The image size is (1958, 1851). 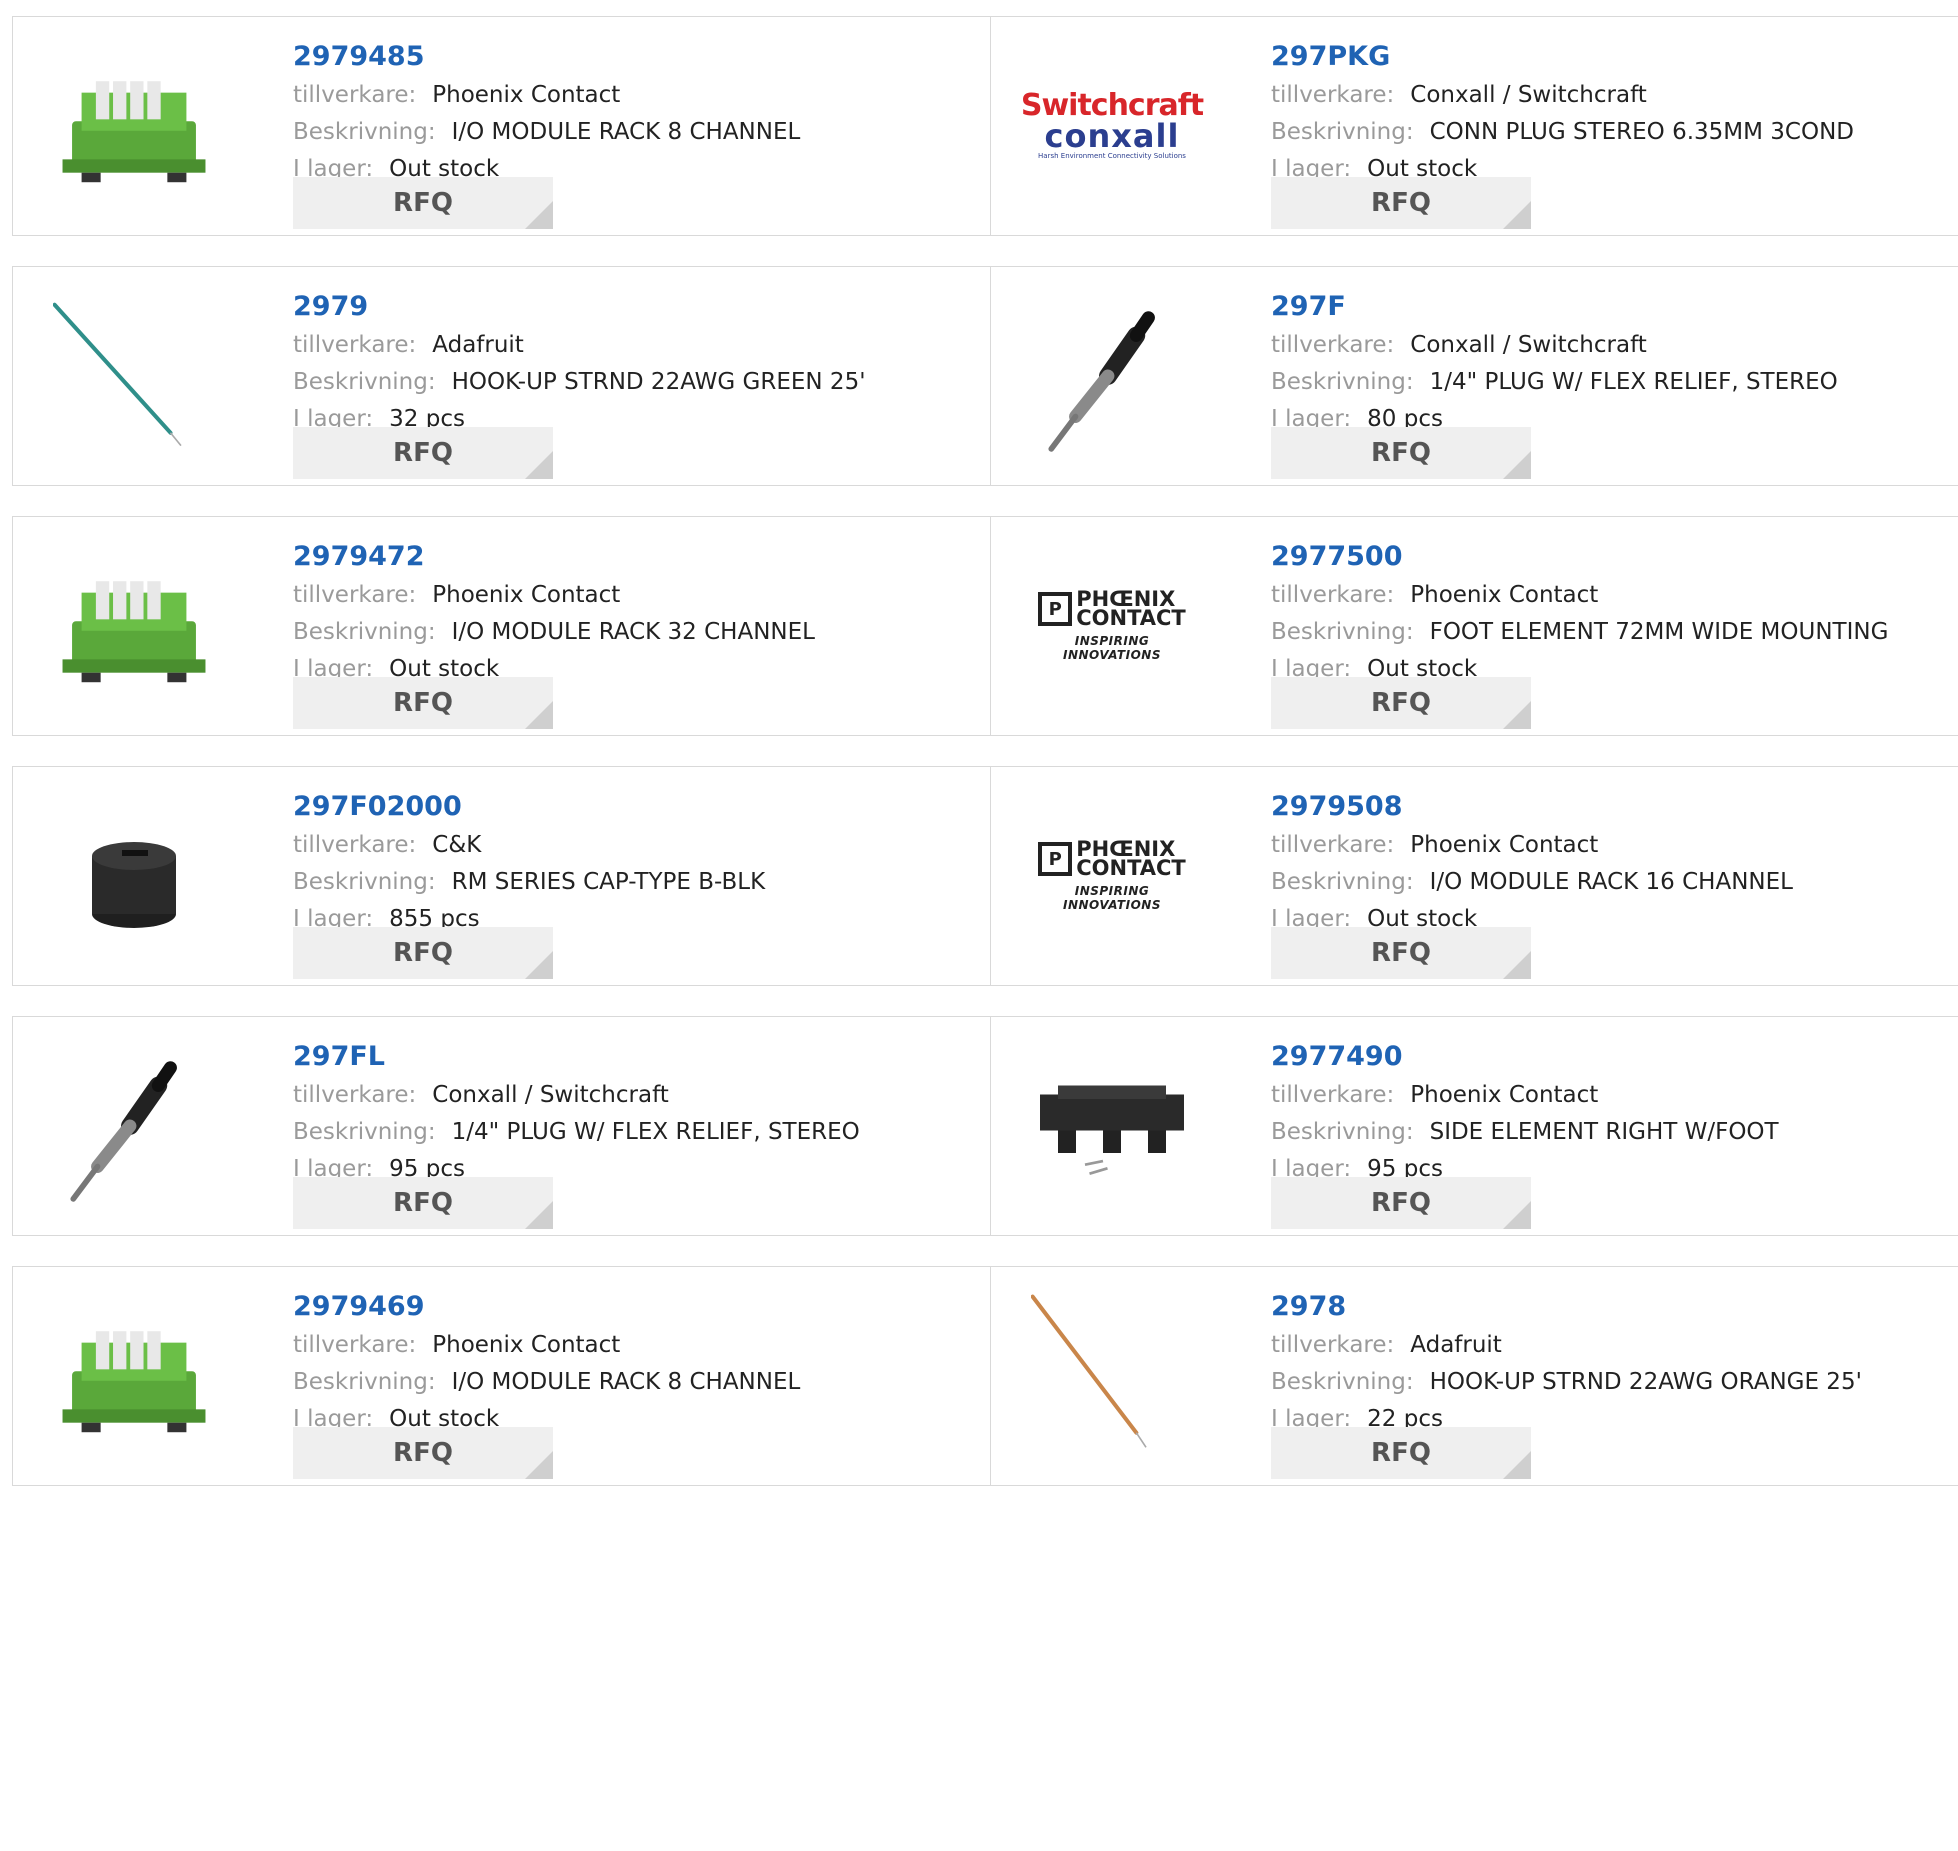 What do you see at coordinates (1562, 57) in the screenshot?
I see `part-number-link: 297PKG` at bounding box center [1562, 57].